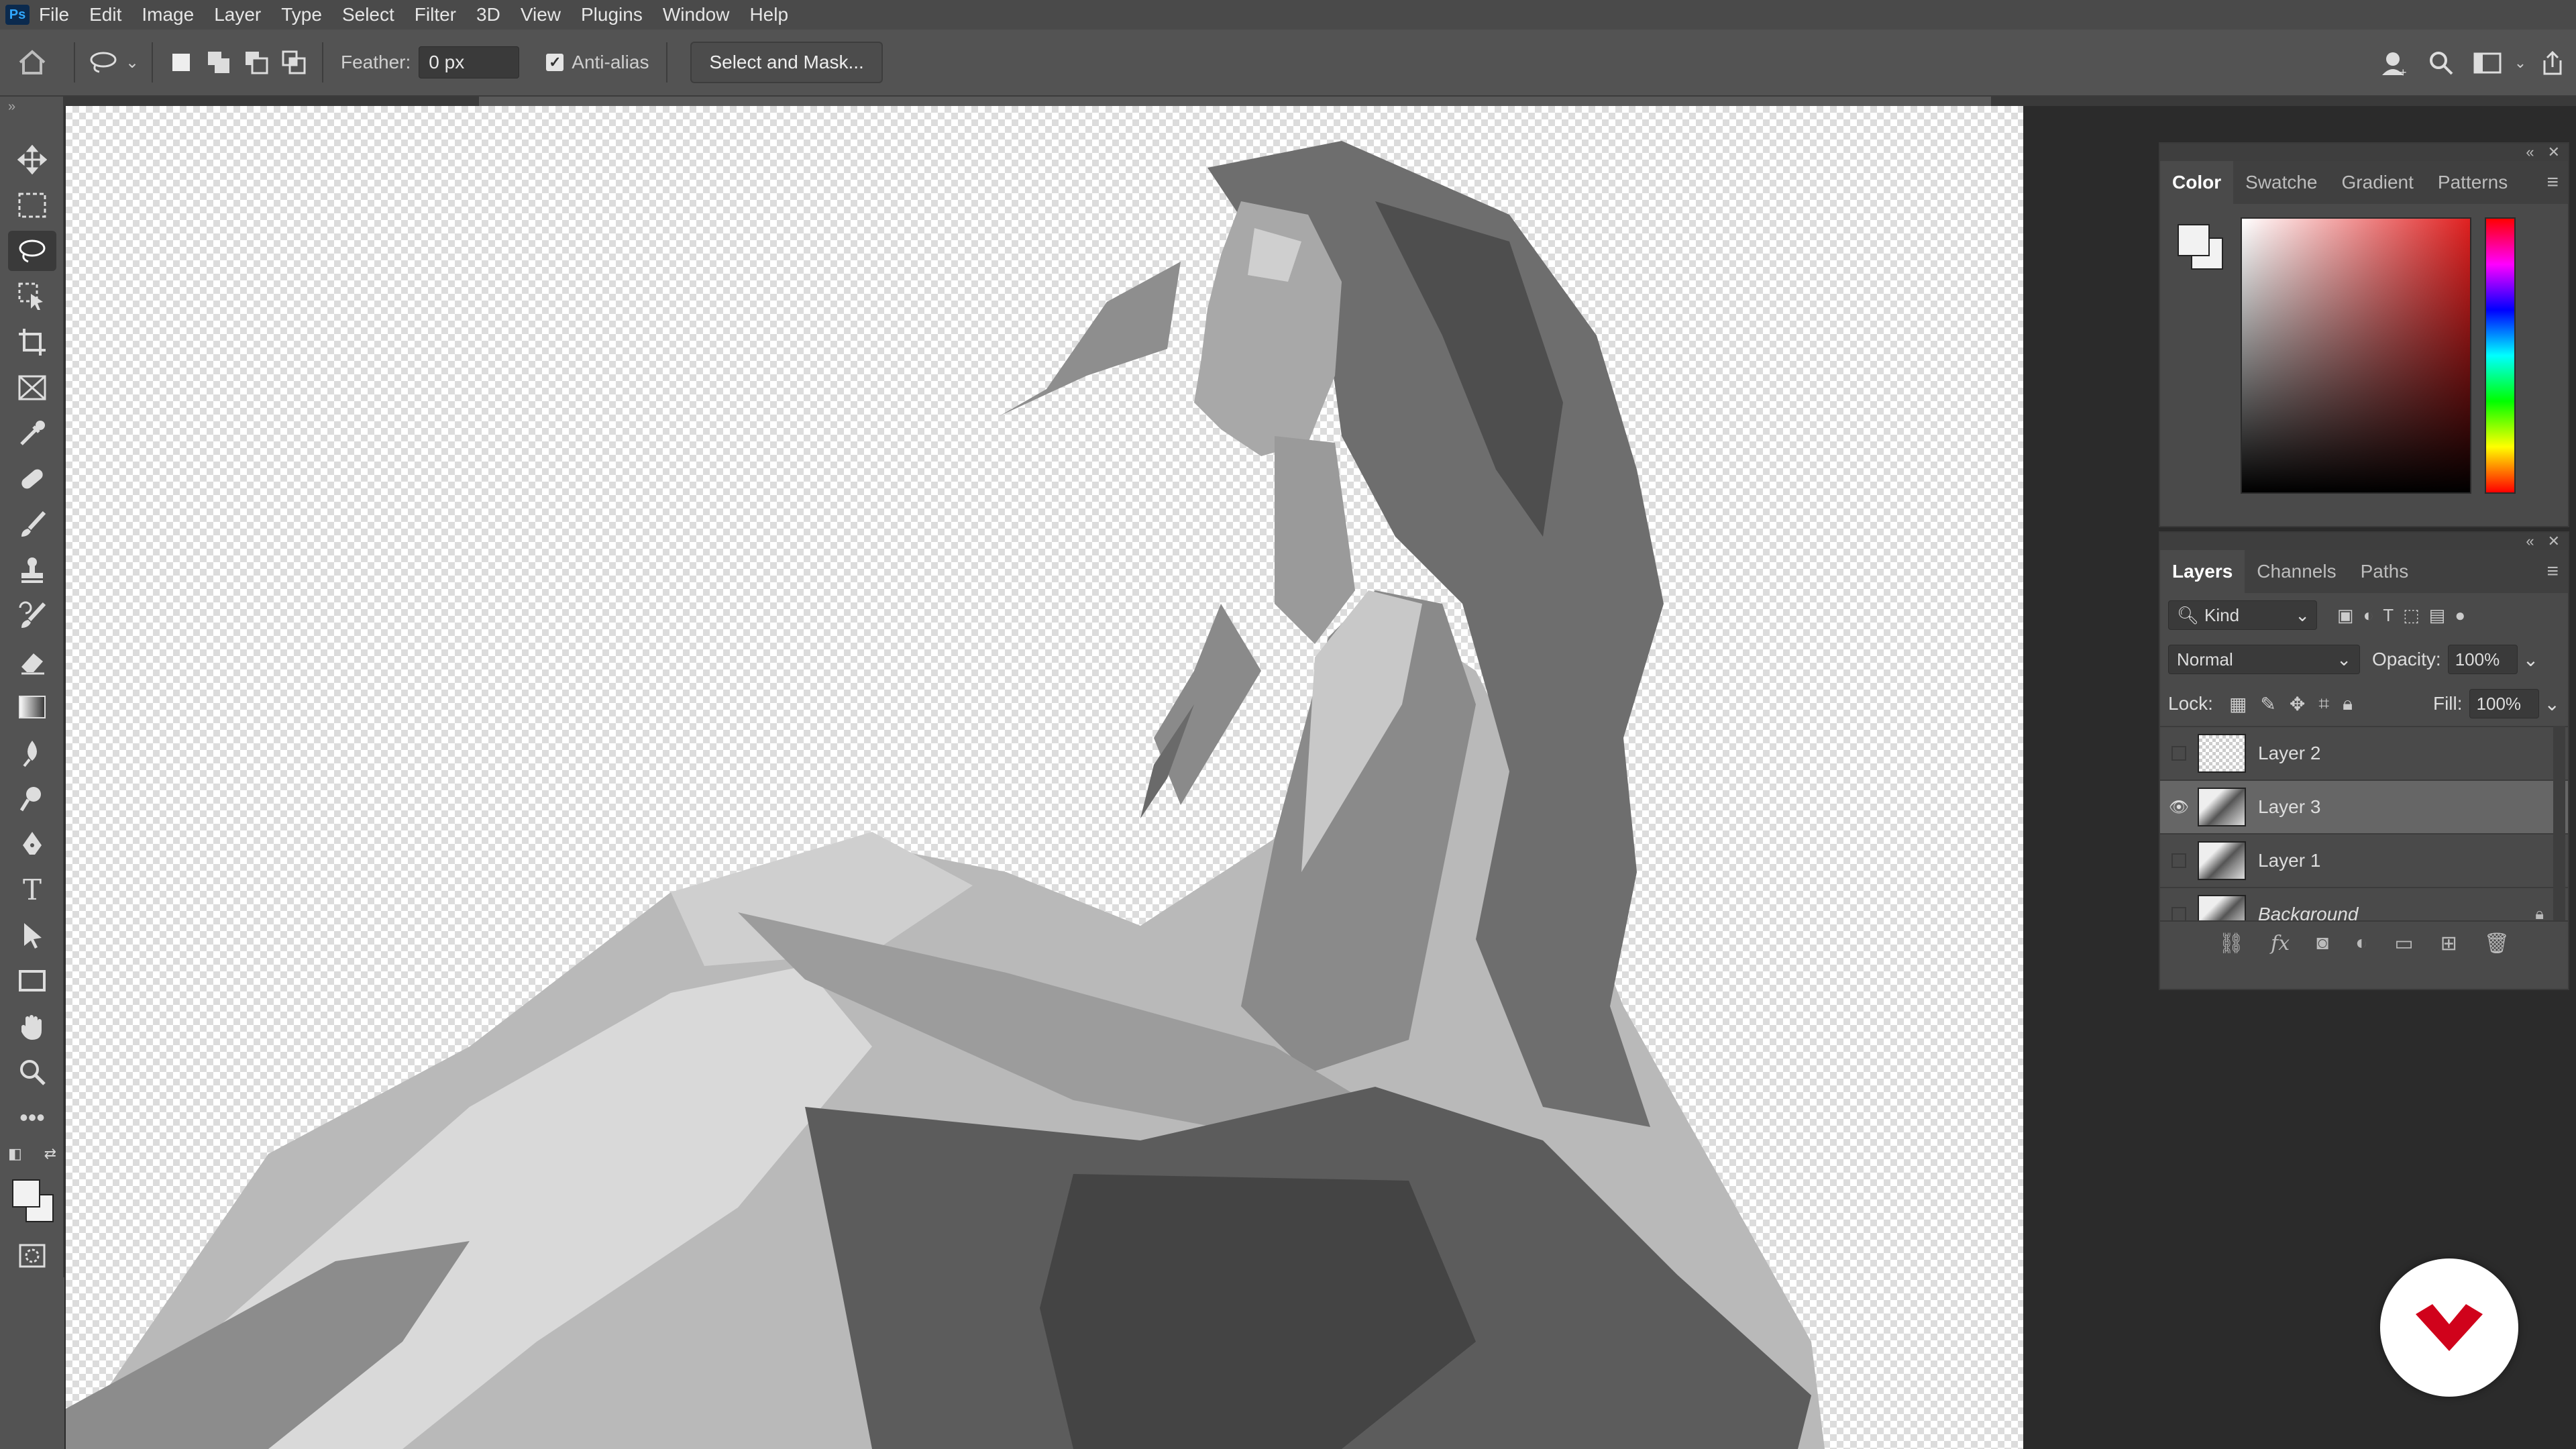  Describe the element at coordinates (2488, 63) in the screenshot. I see `workspace-icon` at that location.